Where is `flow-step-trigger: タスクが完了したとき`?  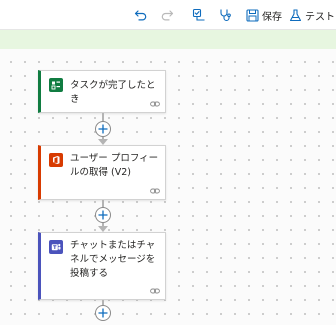
flow-step-trigger: タスクが完了したとき is located at coordinates (102, 91).